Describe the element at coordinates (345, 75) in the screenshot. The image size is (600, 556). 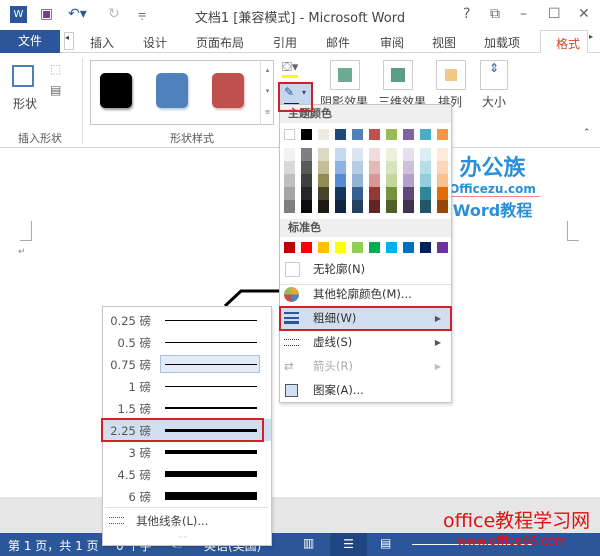
I see `shadow-effects-icon` at that location.